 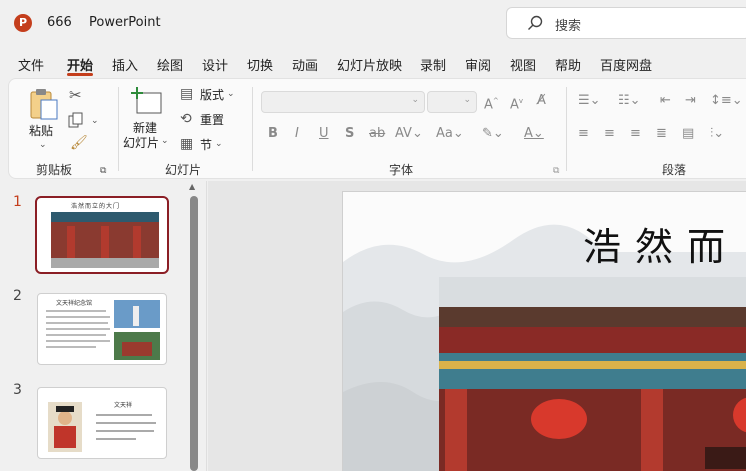 What do you see at coordinates (629, 101) in the screenshot?
I see `numbering-icon: ☷⌄` at bounding box center [629, 101].